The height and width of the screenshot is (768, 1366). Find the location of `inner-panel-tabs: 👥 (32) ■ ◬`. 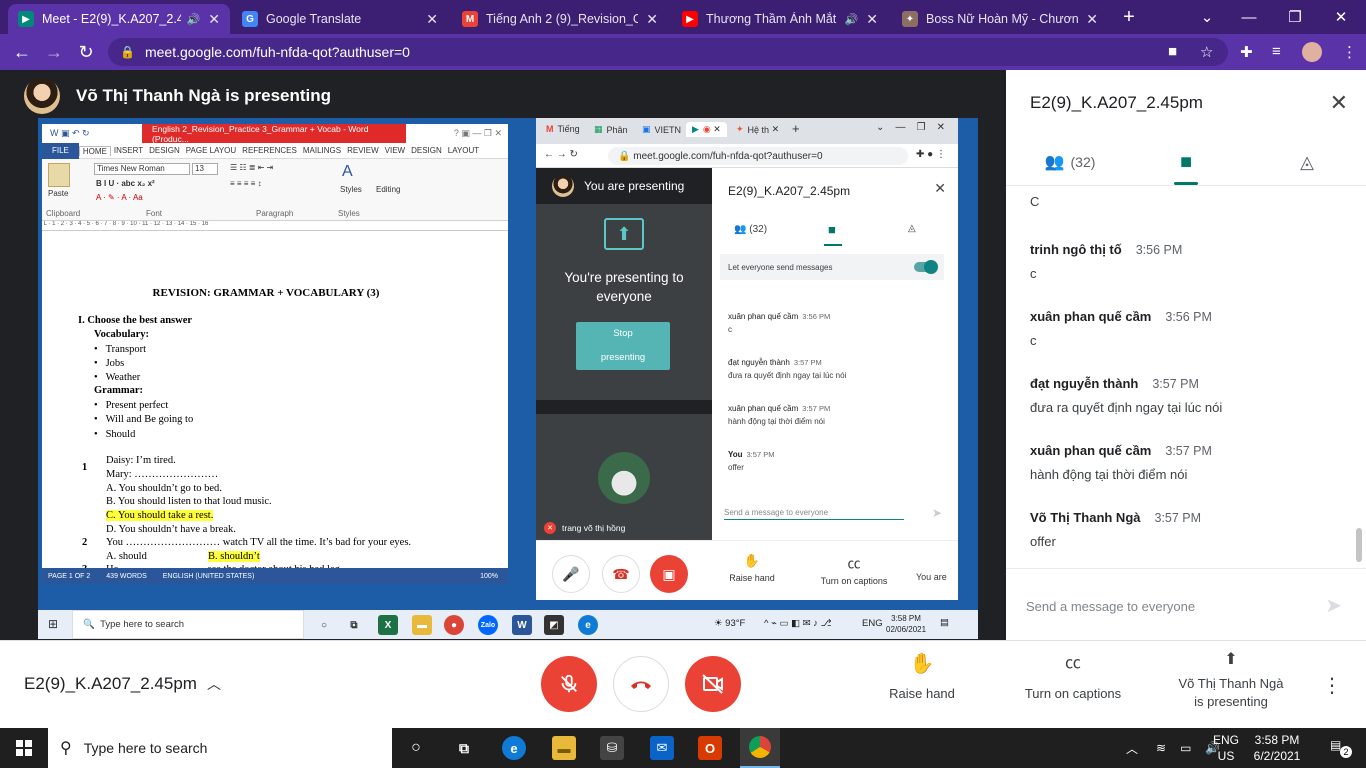

inner-panel-tabs: 👥 (32) ■ ◬ is located at coordinates (835, 232).